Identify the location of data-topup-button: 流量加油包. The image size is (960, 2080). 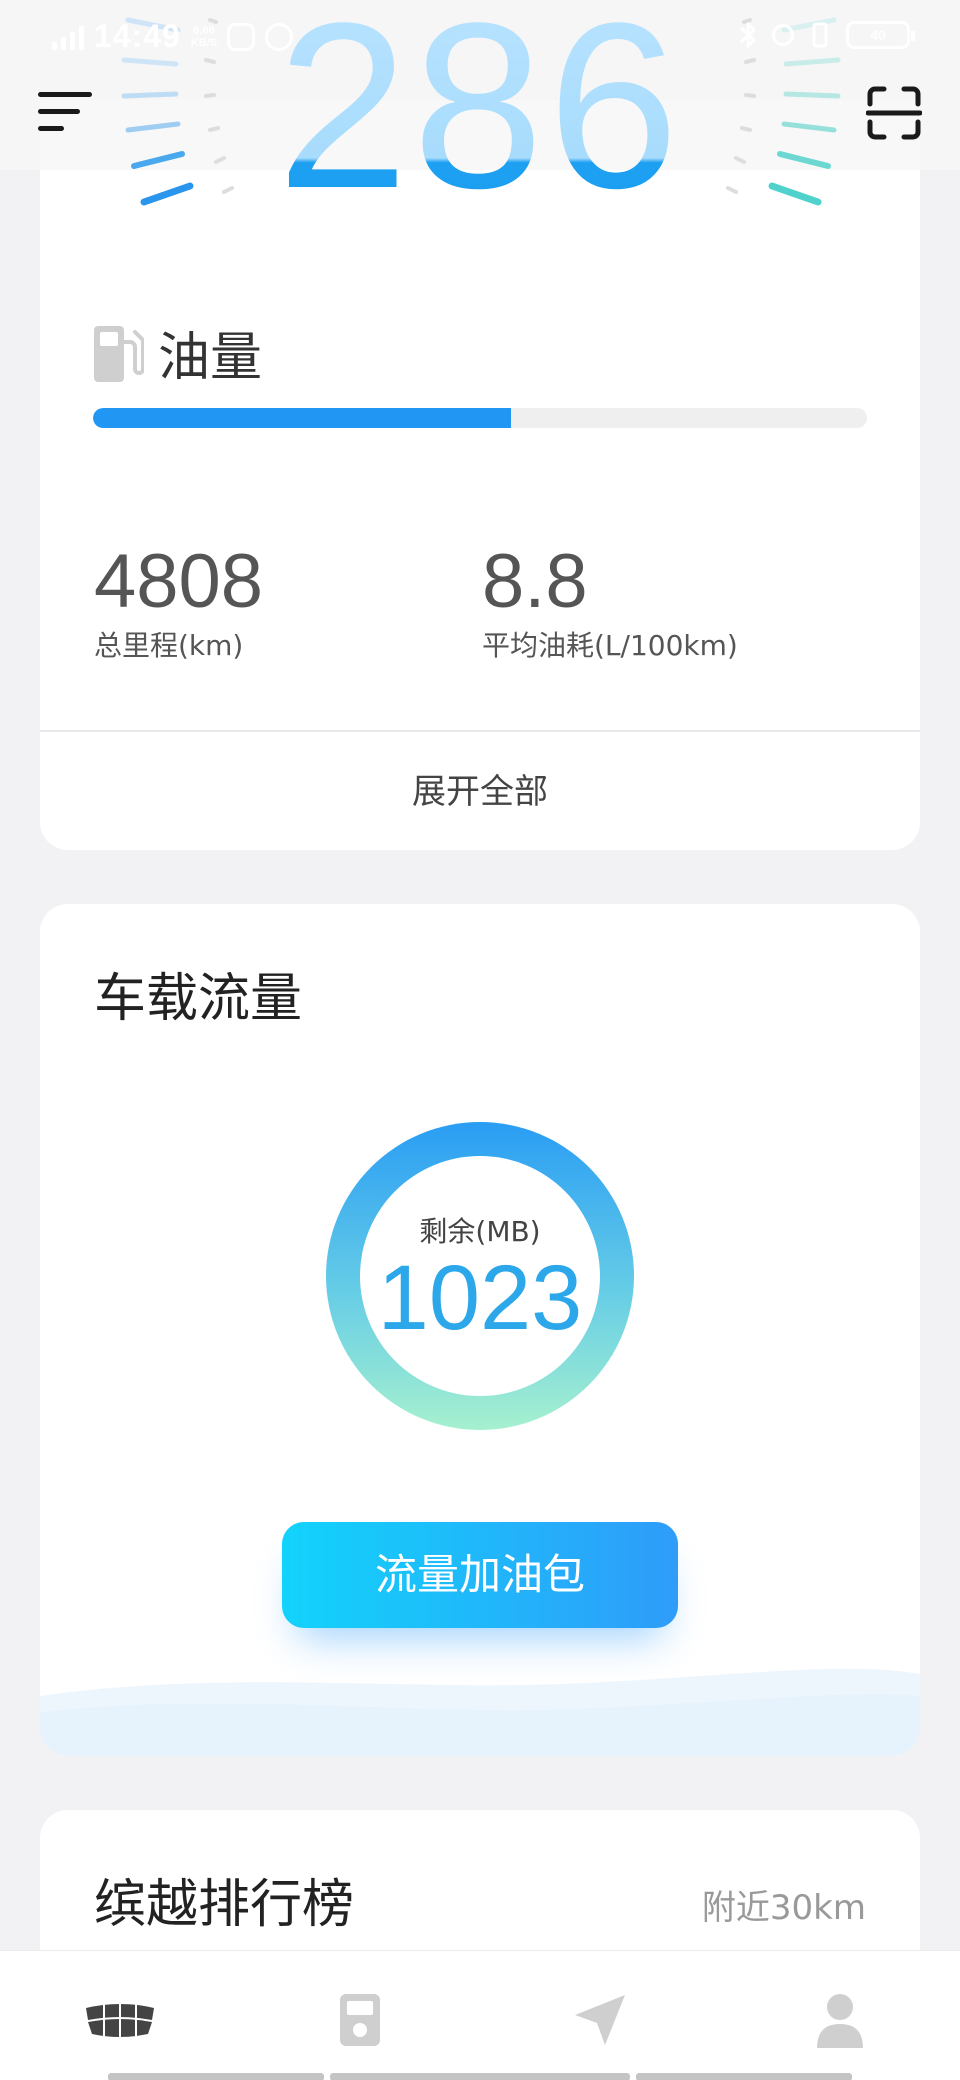
(480, 1575).